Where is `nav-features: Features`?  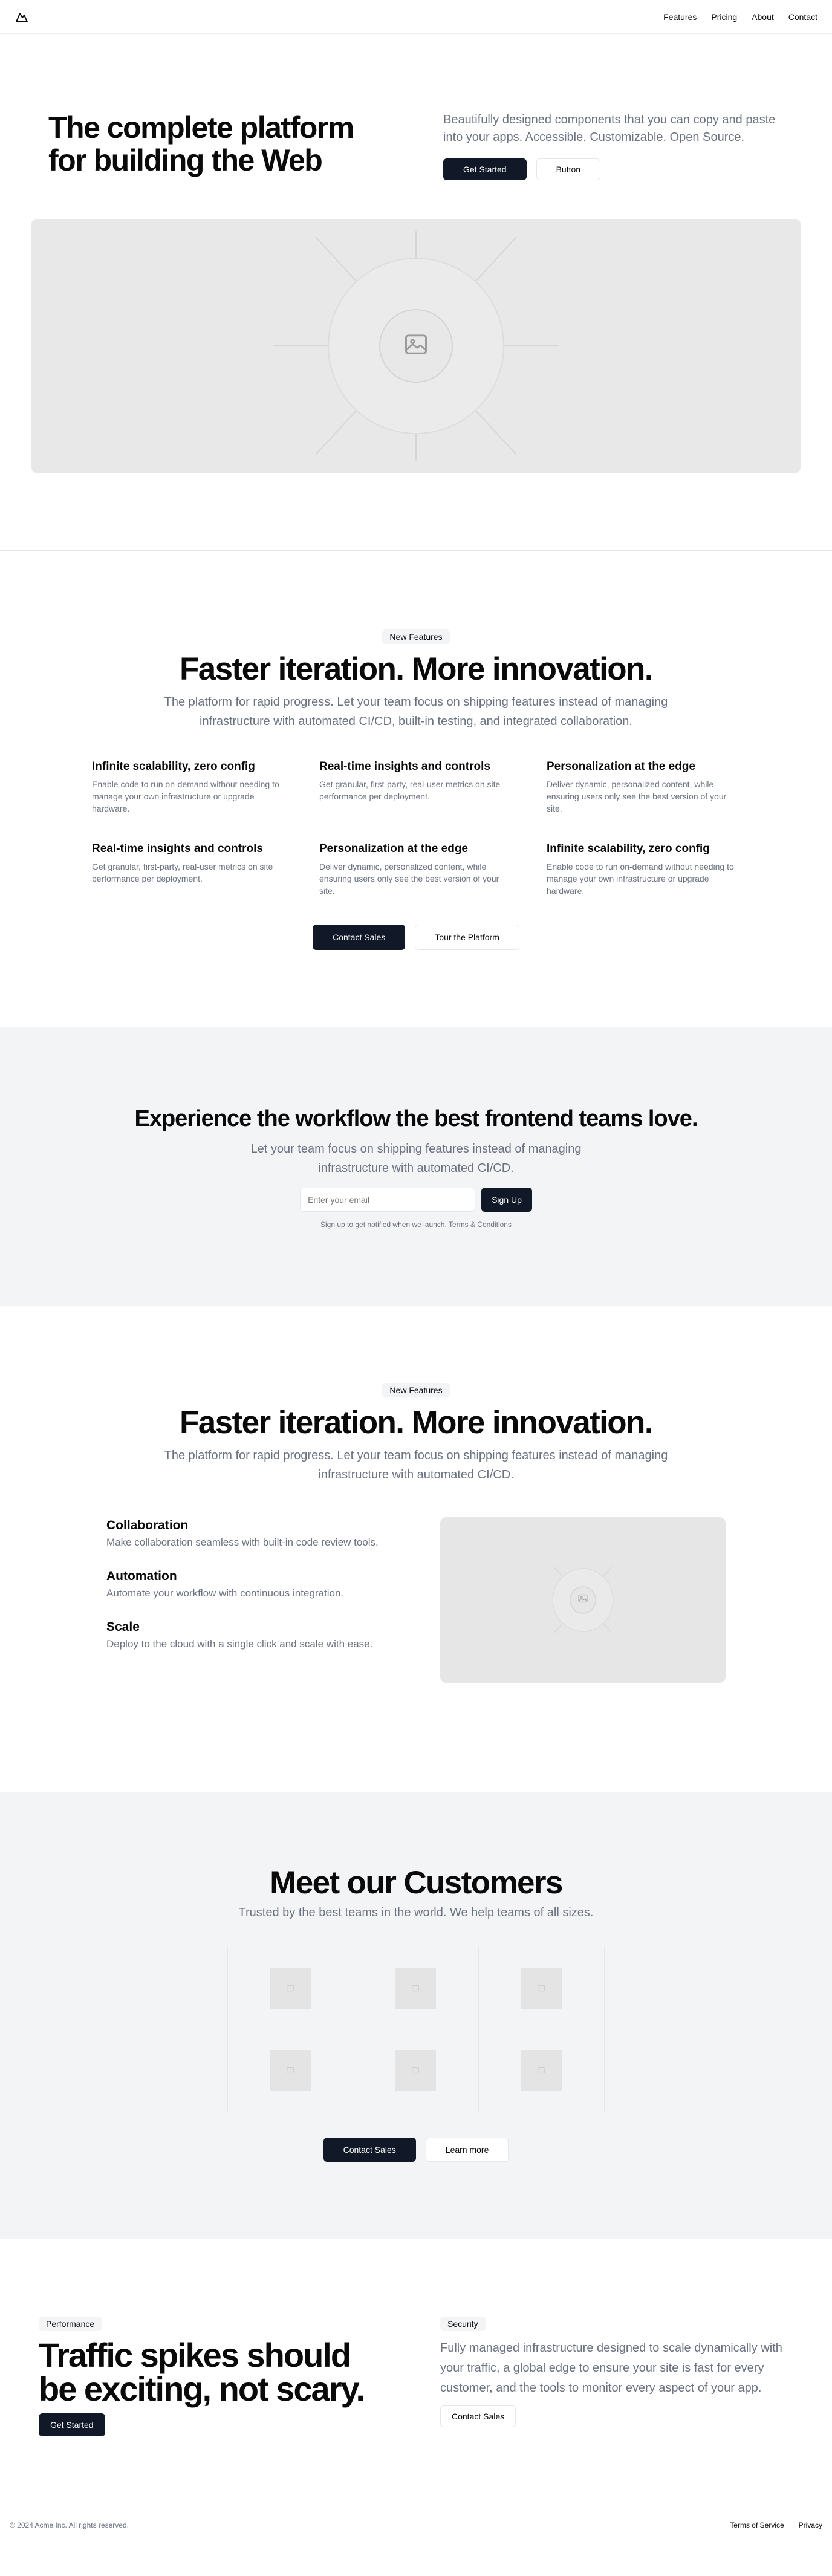
nav-features: Features is located at coordinates (680, 17).